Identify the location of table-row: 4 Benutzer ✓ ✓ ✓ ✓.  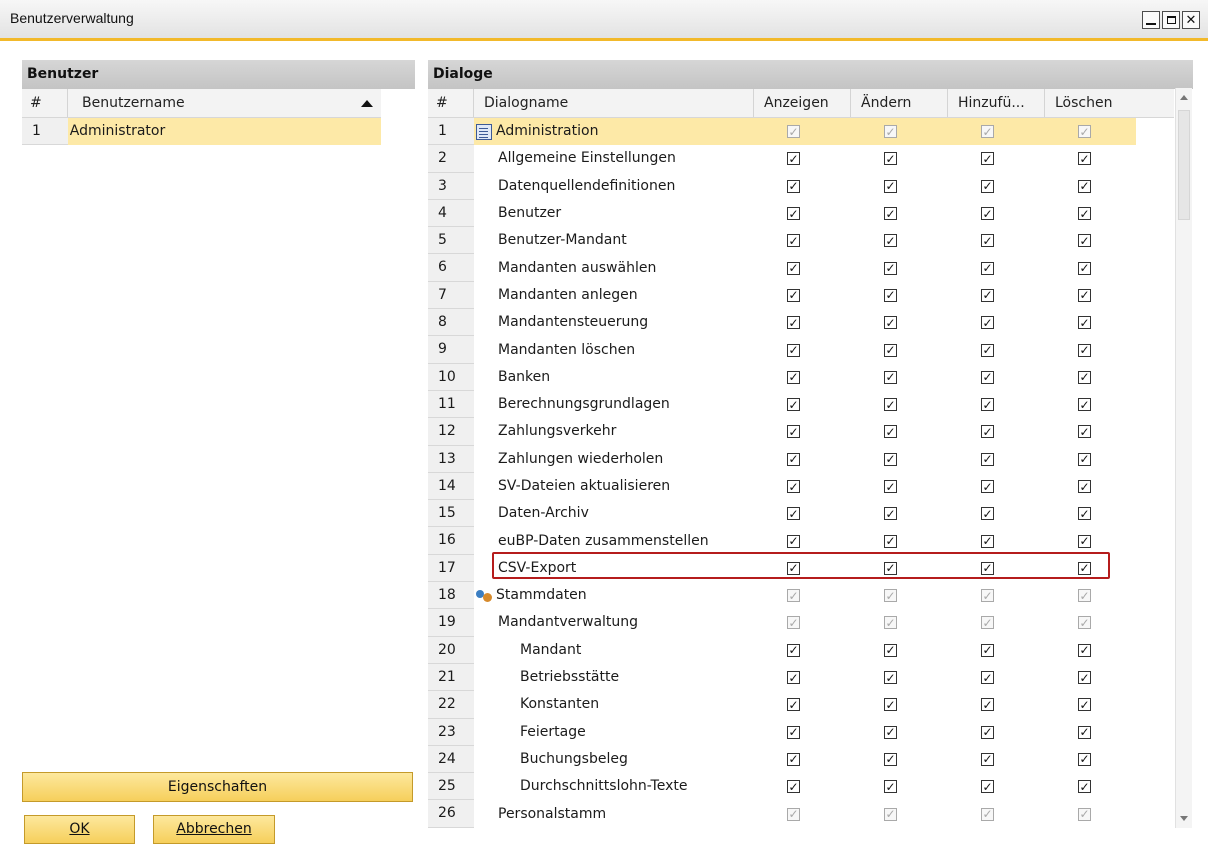
(801, 213).